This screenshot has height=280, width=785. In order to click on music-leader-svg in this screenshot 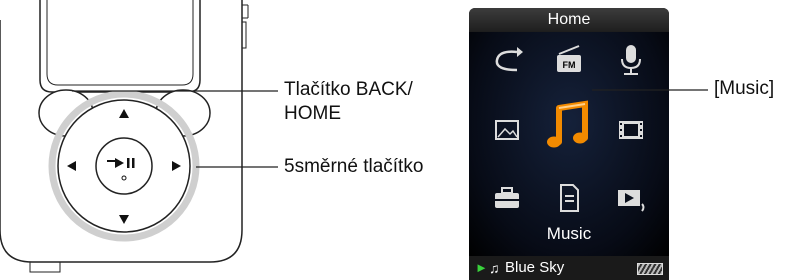, I will do `click(650, 90)`.